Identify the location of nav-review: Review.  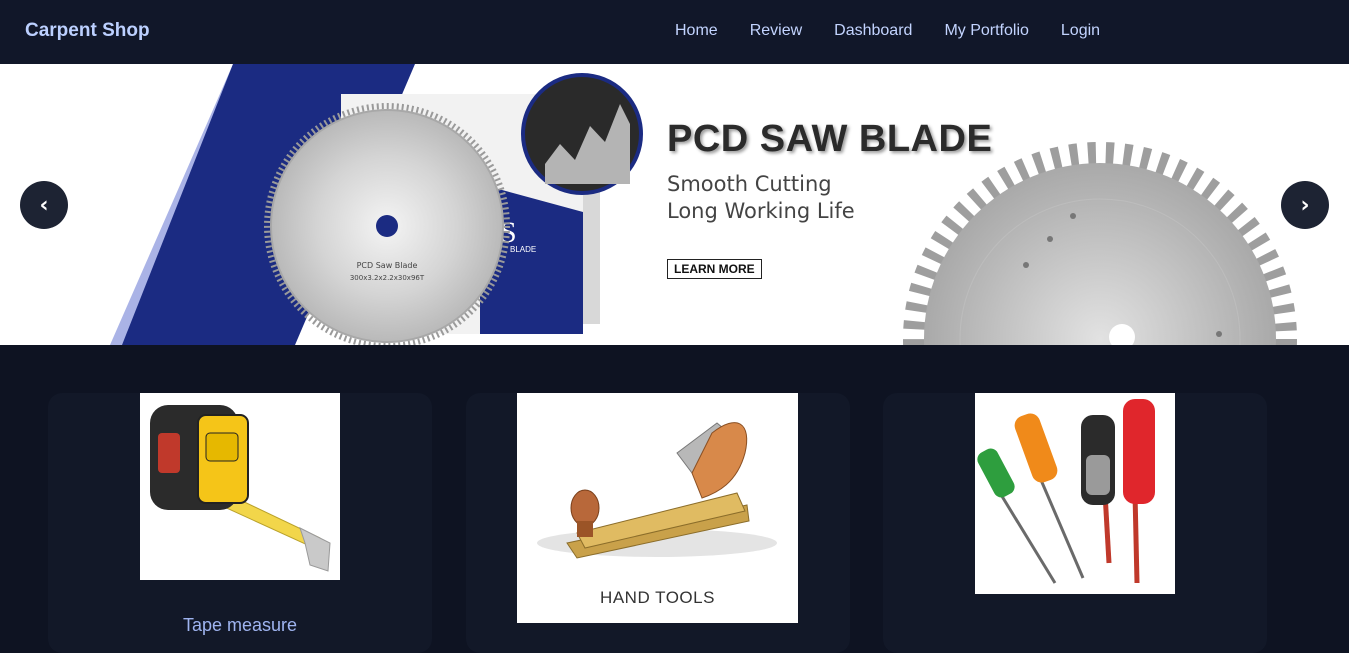
(776, 31).